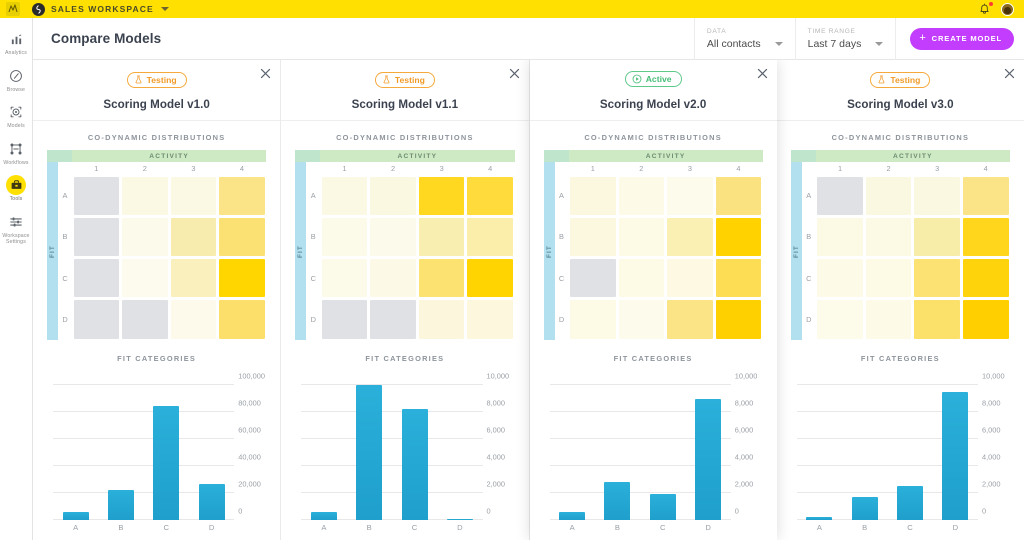 Image resolution: width=1024 pixels, height=540 pixels. I want to click on notification-bell-icon, so click(985, 8).